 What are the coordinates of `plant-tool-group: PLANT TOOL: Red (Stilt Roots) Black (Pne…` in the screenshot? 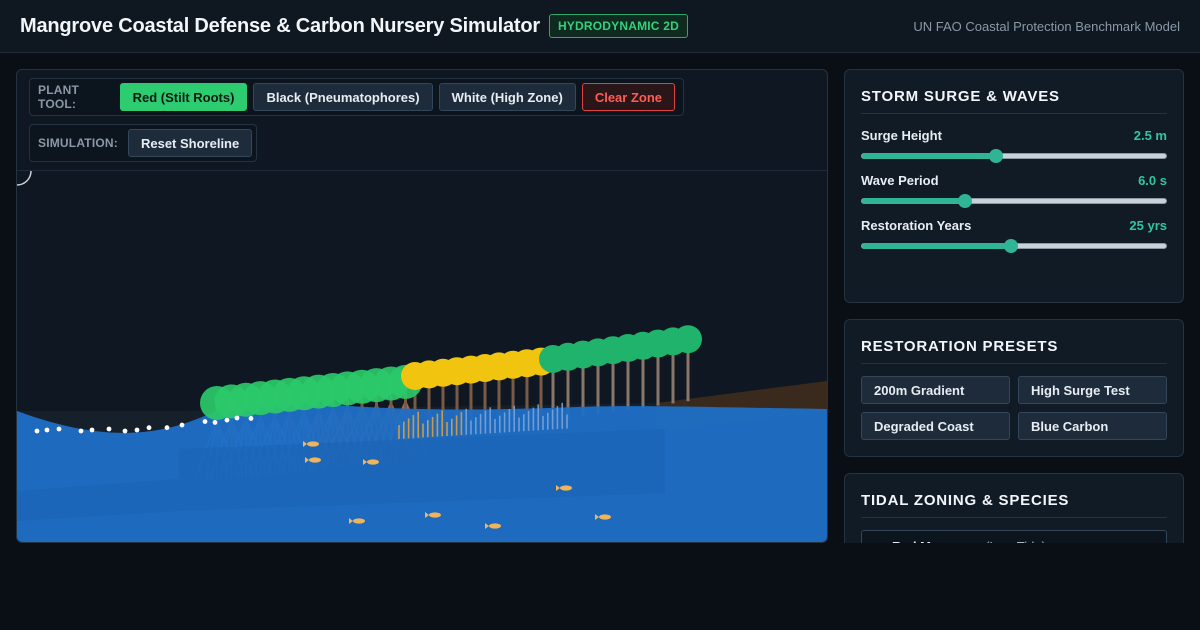 It's located at (356, 97).